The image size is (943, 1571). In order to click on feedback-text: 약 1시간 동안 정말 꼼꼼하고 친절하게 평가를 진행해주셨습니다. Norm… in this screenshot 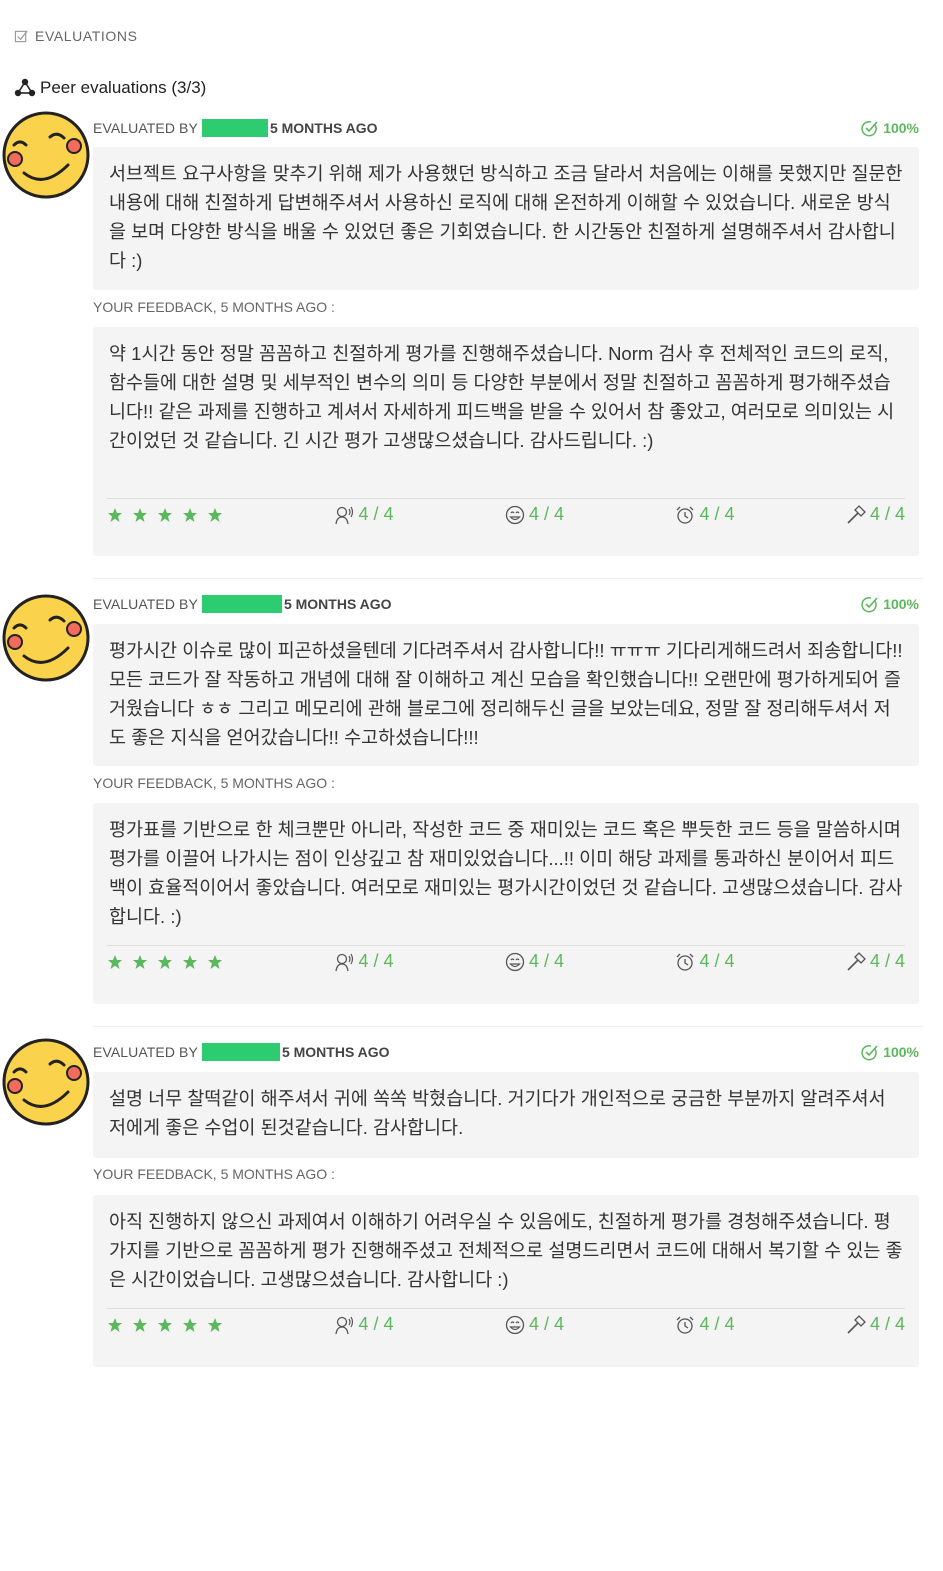, I will do `click(502, 397)`.